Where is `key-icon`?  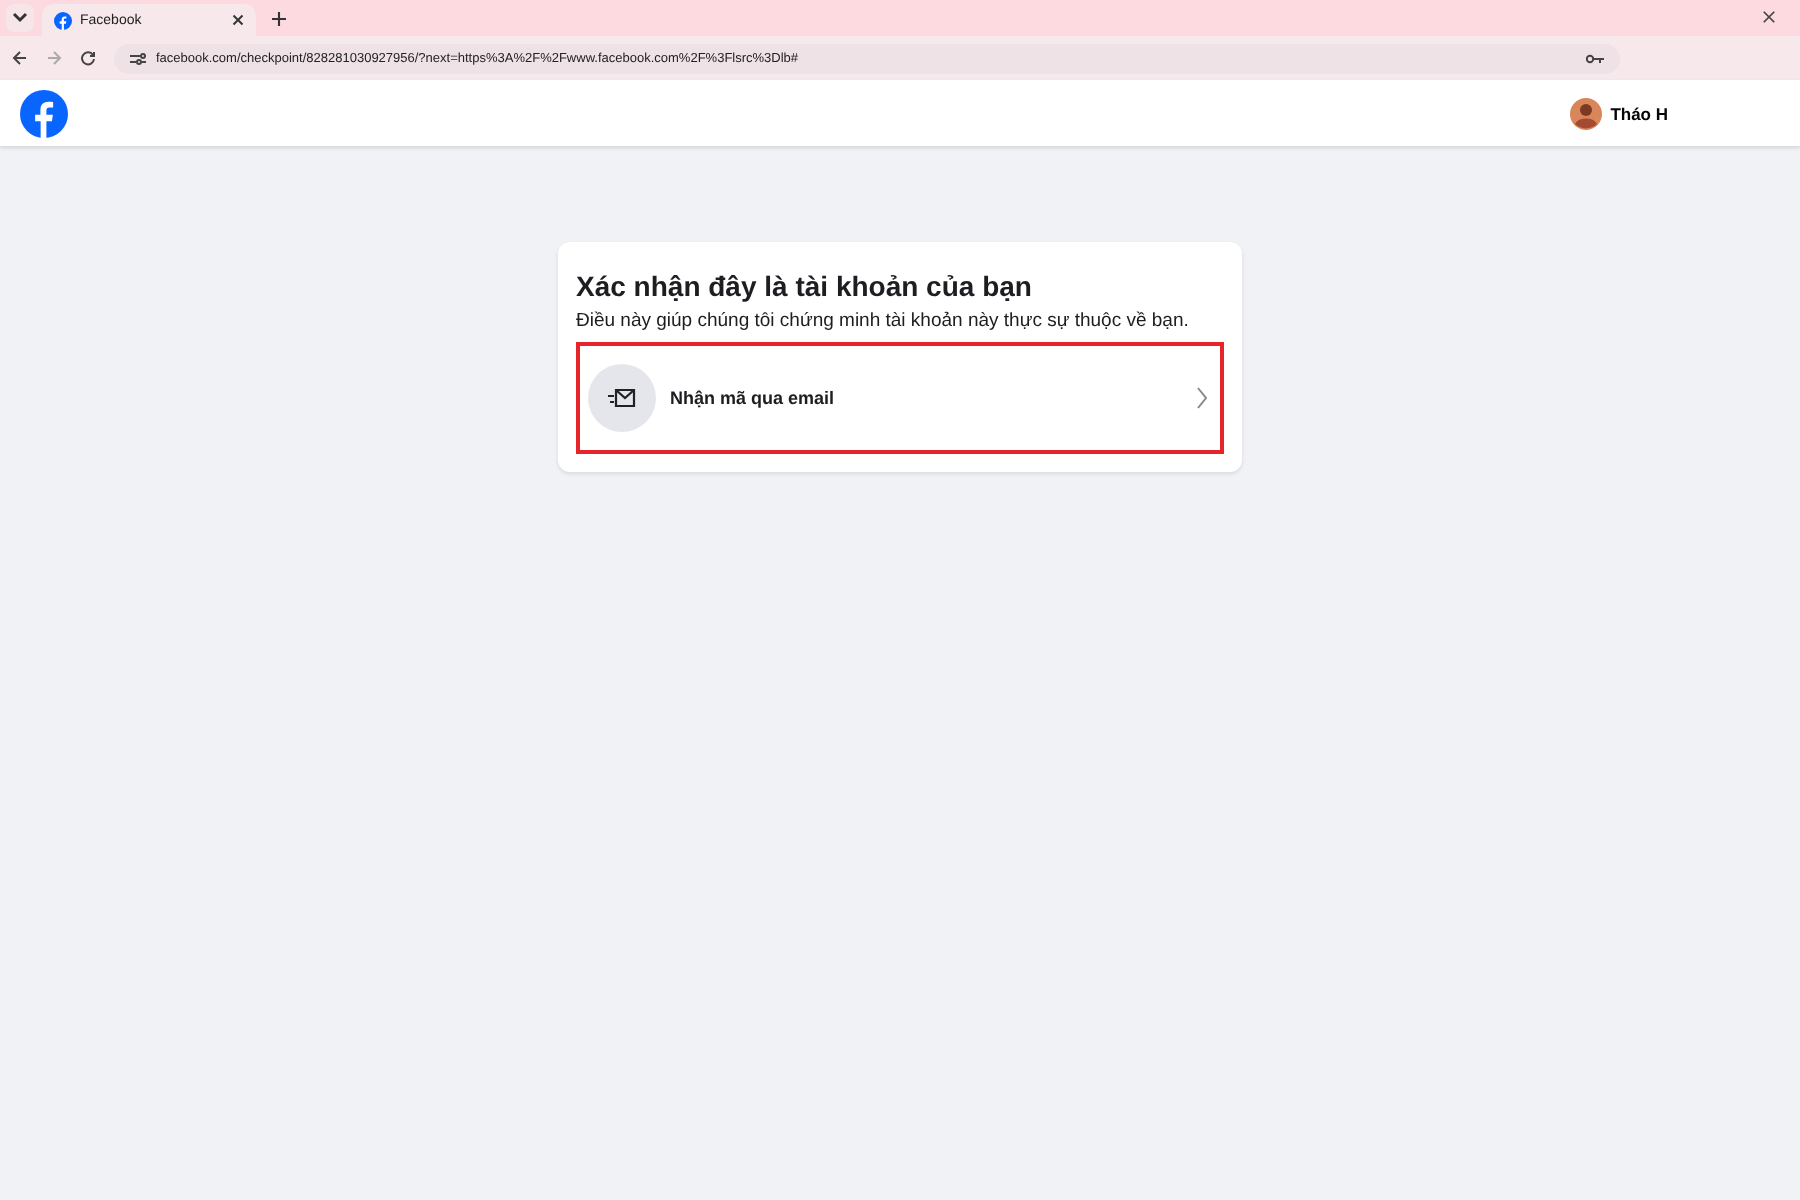 key-icon is located at coordinates (1595, 58).